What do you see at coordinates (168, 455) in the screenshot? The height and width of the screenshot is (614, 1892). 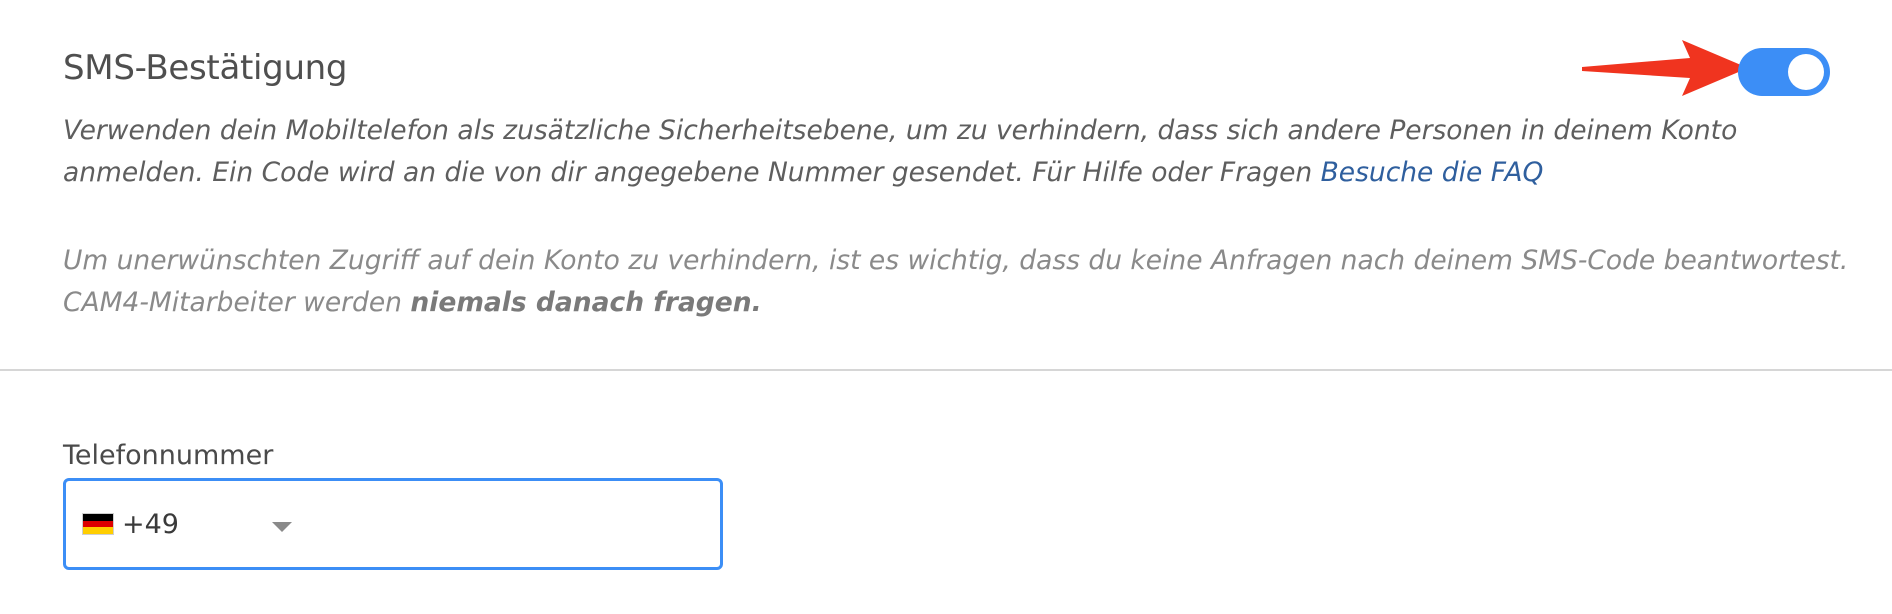 I see `phone-number-label: Telefonnummer` at bounding box center [168, 455].